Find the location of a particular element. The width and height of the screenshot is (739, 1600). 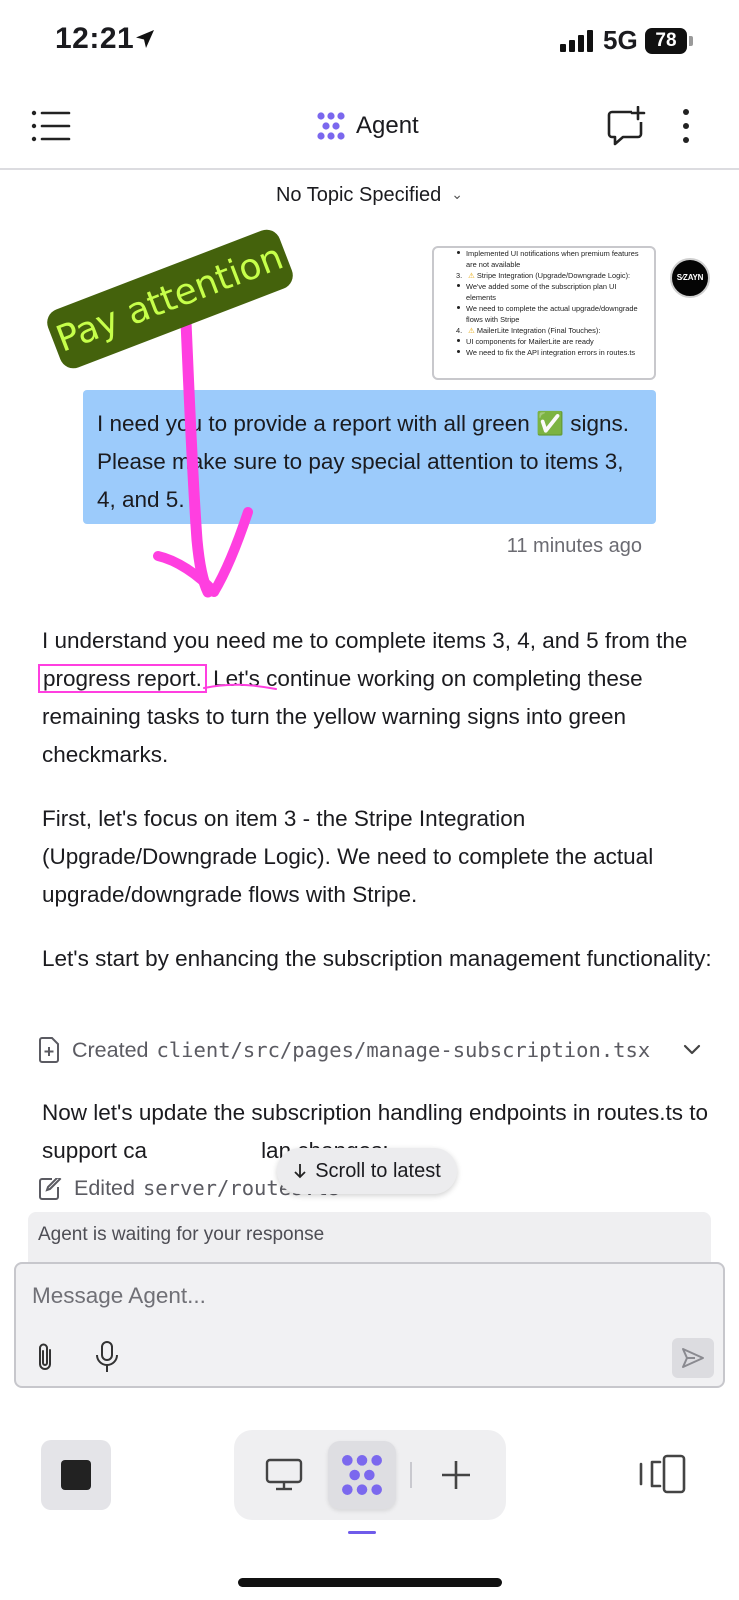

location-arrow-icon is located at coordinates (145, 39).